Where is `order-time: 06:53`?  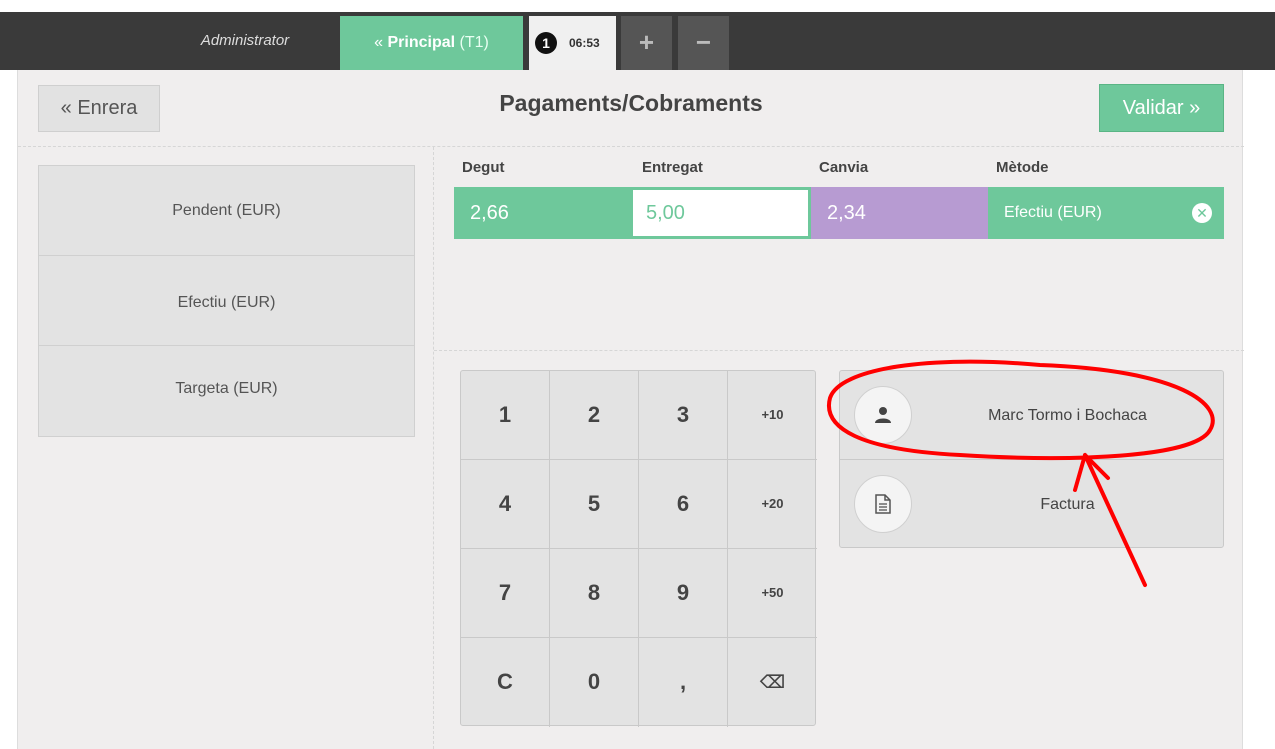
order-time: 06:53 is located at coordinates (584, 43).